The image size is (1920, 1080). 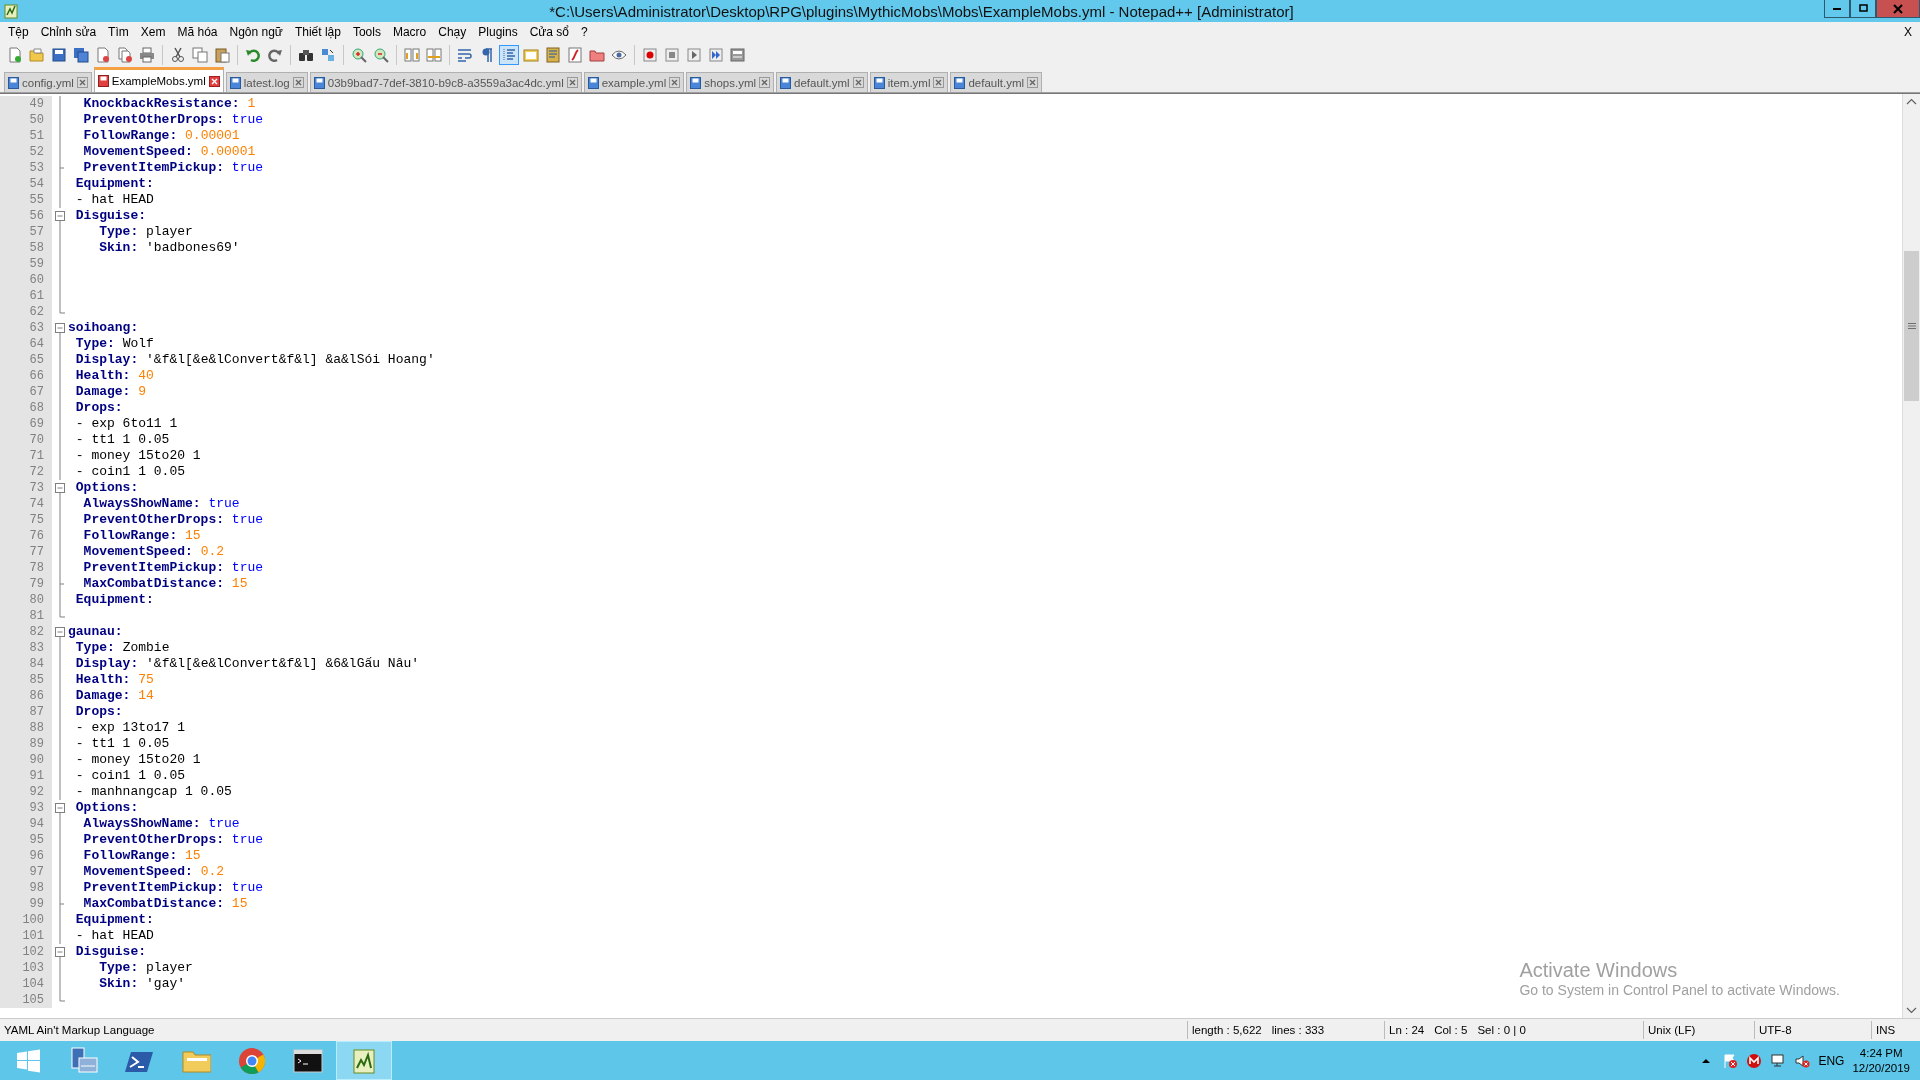 What do you see at coordinates (146, 968) in the screenshot?
I see `code-line: Type: player` at bounding box center [146, 968].